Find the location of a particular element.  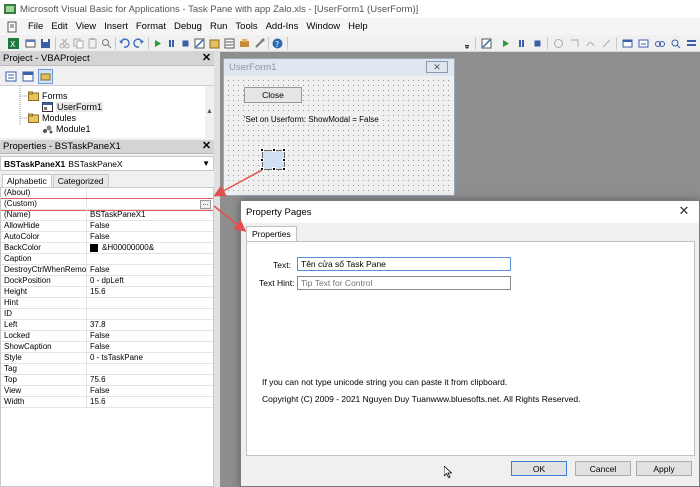

menu-window: Window is located at coordinates (323, 26).